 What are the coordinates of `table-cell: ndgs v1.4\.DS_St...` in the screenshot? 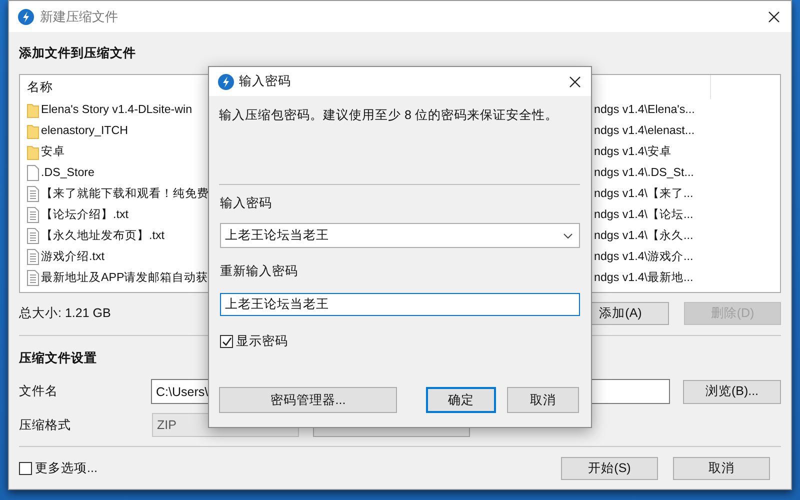 It's located at (643, 172).